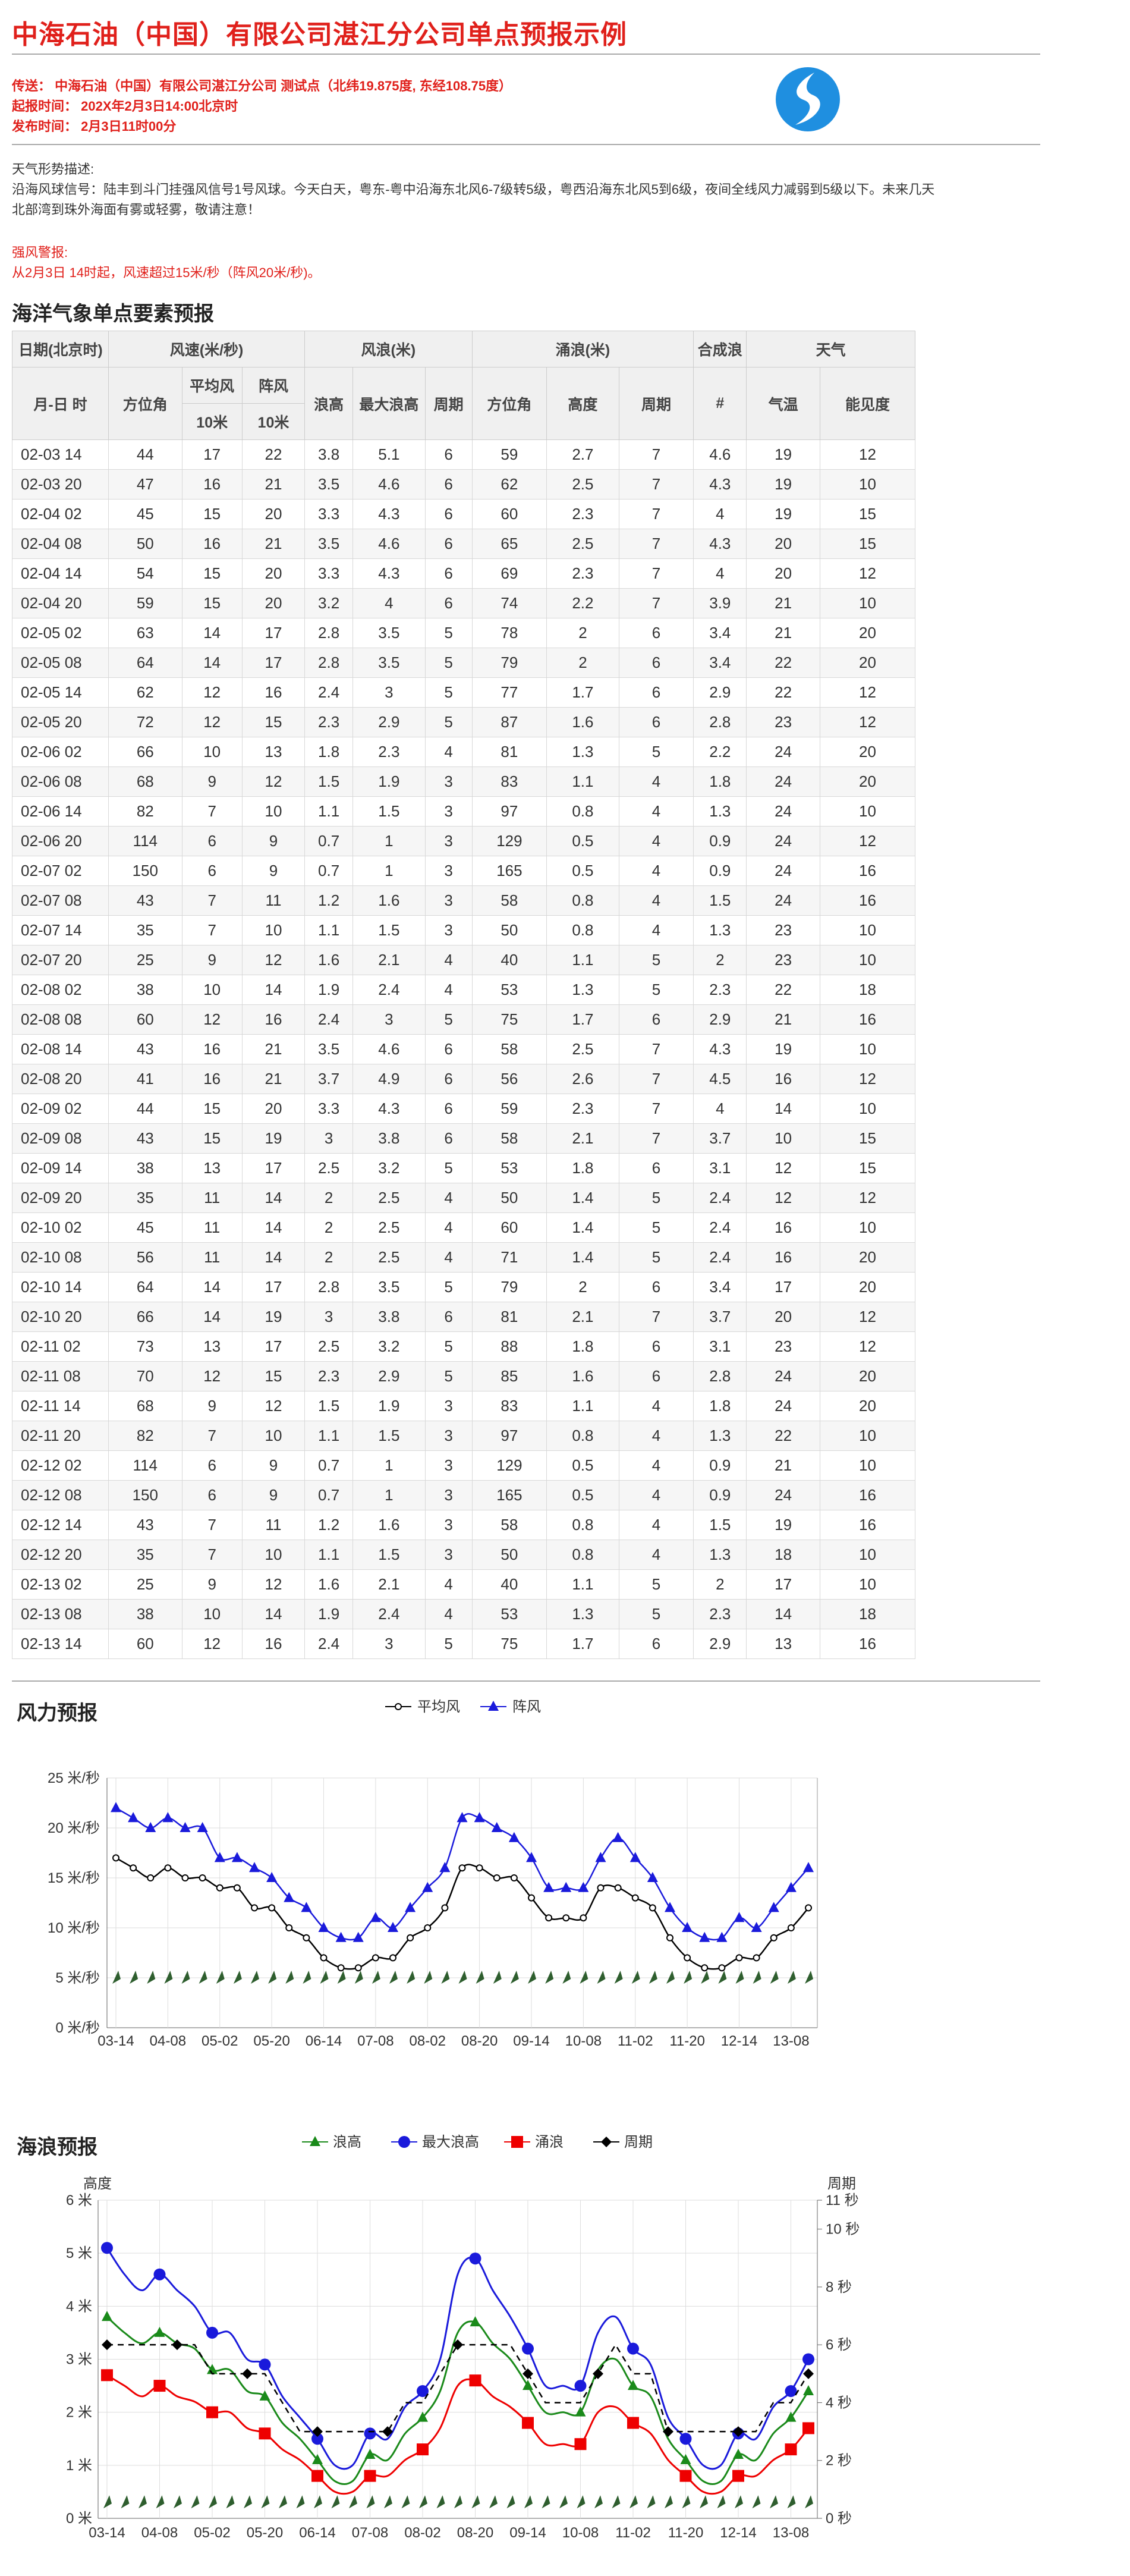 The height and width of the screenshot is (2576, 1130). I want to click on table-cell: 2.3, so click(582, 1109).